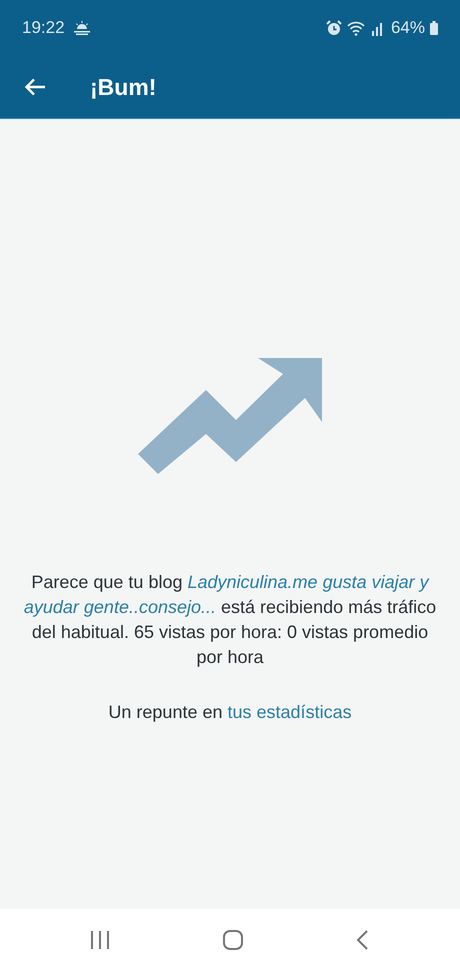 This screenshot has height=971, width=460. Describe the element at coordinates (362, 940) in the screenshot. I see `back-icon` at that location.